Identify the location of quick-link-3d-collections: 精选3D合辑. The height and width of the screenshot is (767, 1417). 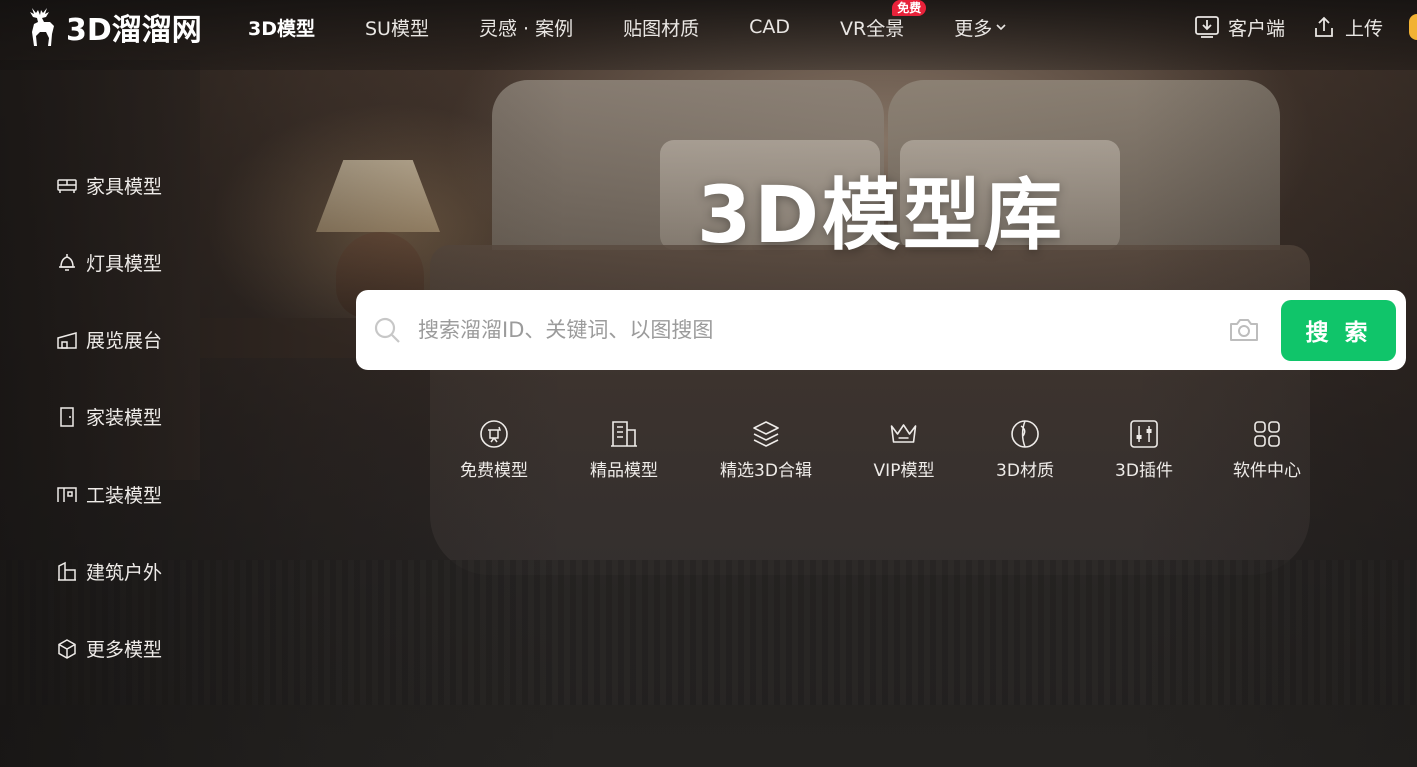
(766, 449).